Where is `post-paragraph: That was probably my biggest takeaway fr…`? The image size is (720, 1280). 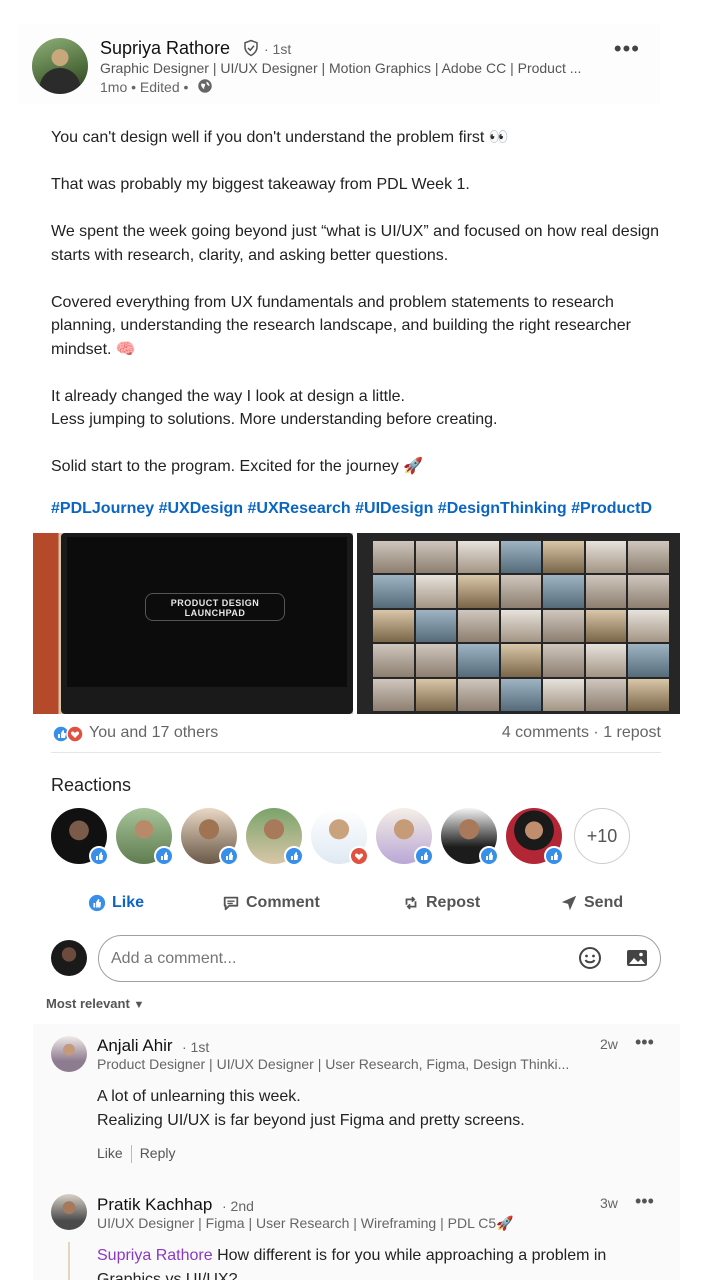
post-paragraph: That was probably my biggest takeaway fr… is located at coordinates (260, 184).